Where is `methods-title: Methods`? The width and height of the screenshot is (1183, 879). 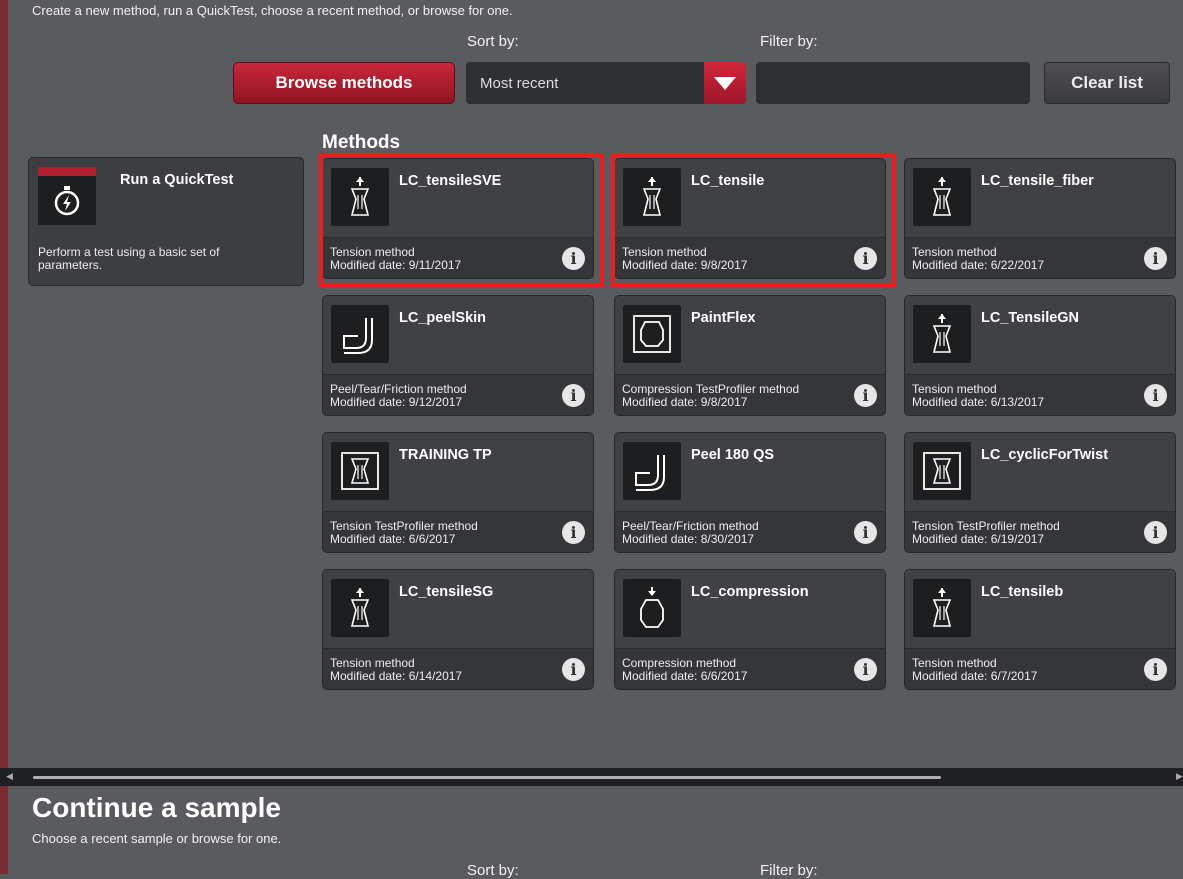 methods-title: Methods is located at coordinates (361, 142).